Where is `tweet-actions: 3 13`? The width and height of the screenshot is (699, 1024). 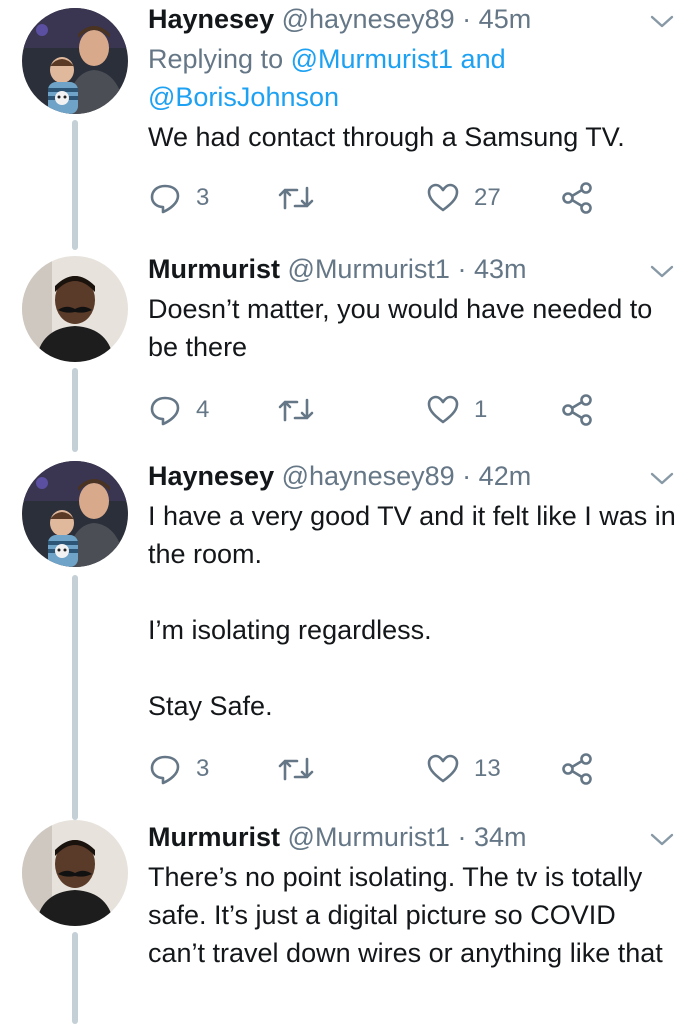
tweet-actions: 3 13 is located at coordinates (413, 769).